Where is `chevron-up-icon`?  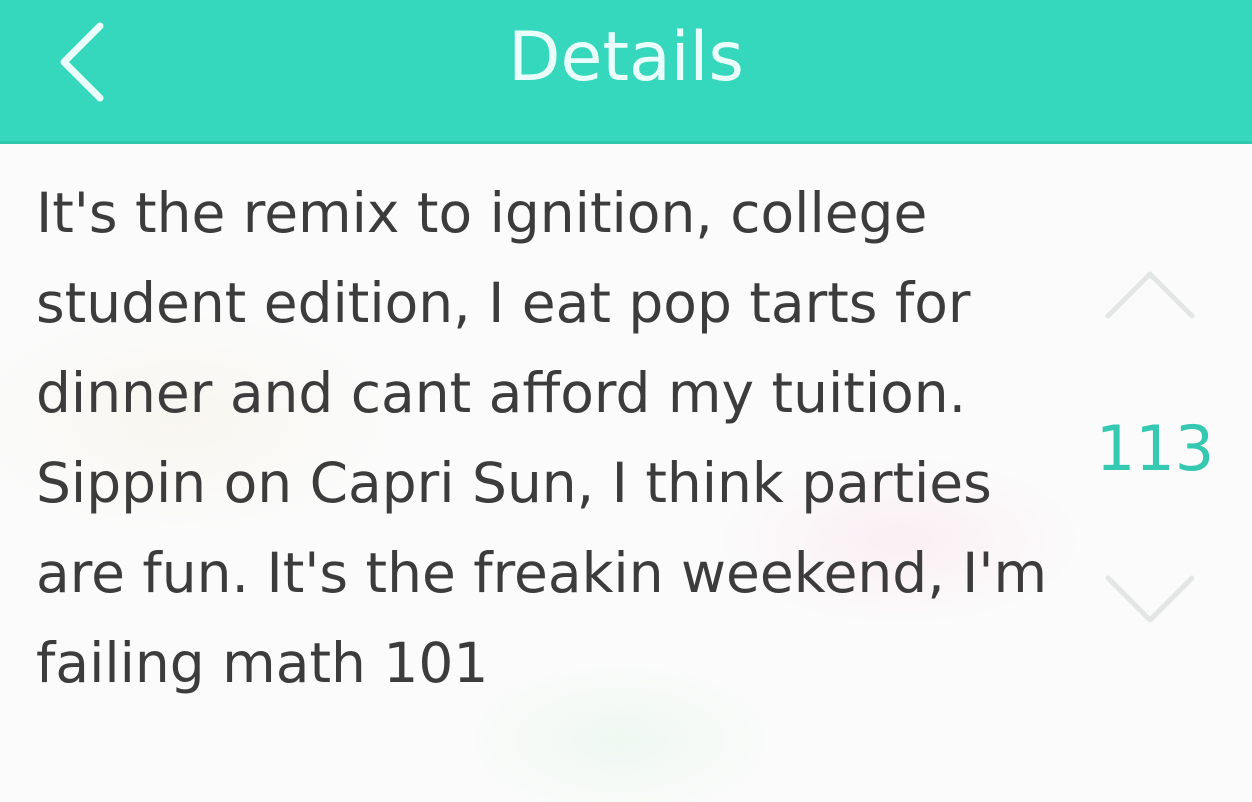 chevron-up-icon is located at coordinates (1150, 295).